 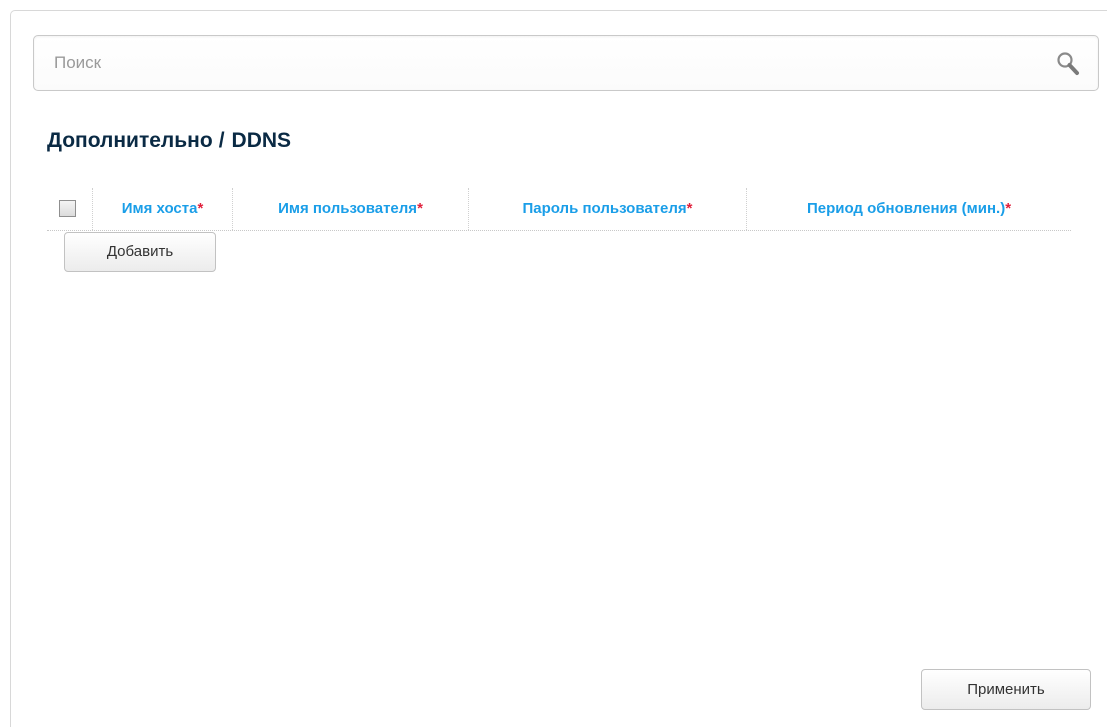 I want to click on column-label-update-period: Период обновления (мин.), so click(x=906, y=208).